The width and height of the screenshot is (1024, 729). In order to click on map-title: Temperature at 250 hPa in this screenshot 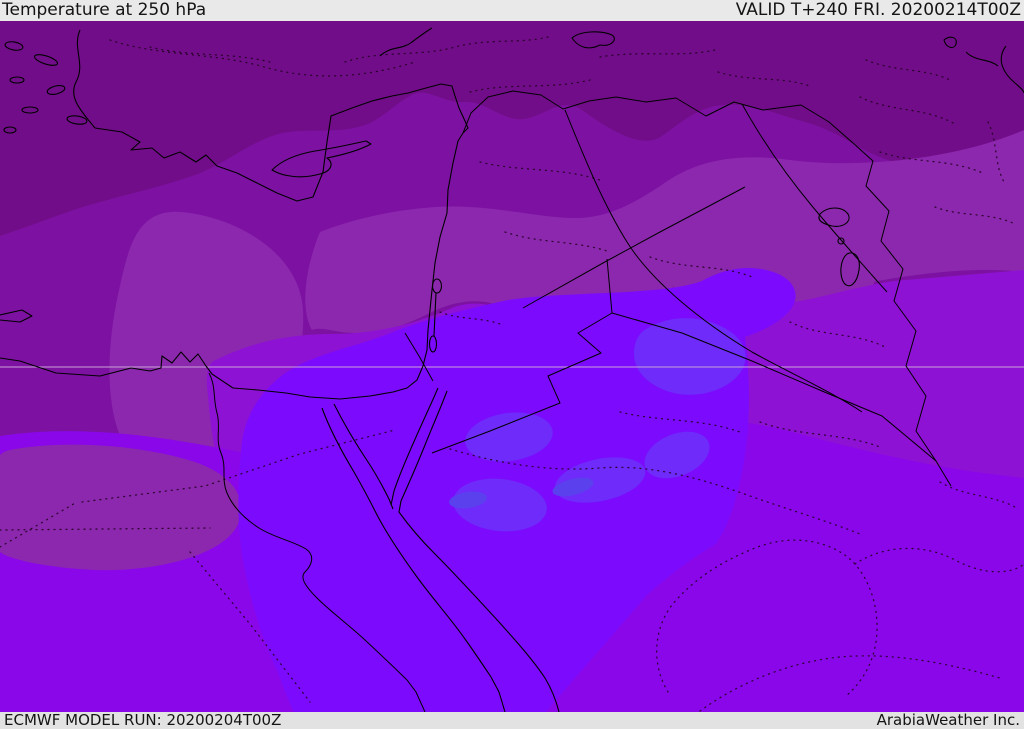, I will do `click(104, 10)`.